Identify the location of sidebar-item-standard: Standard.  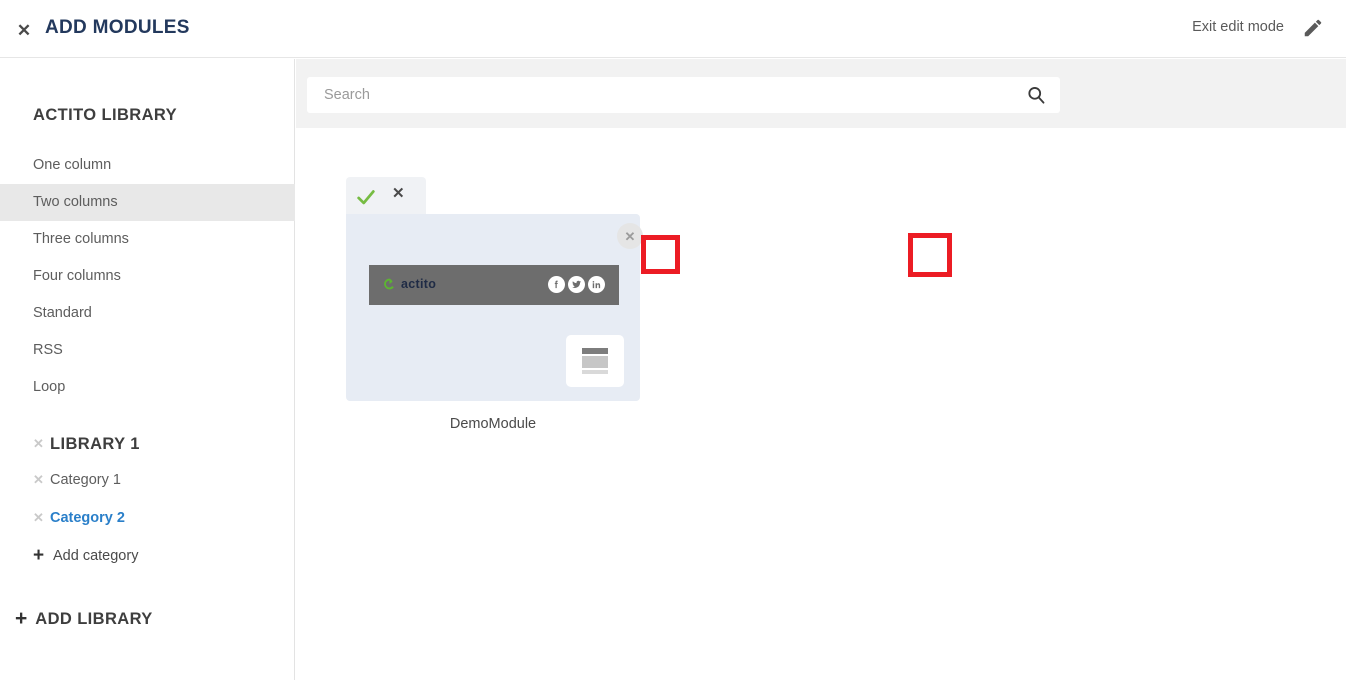
(147, 313).